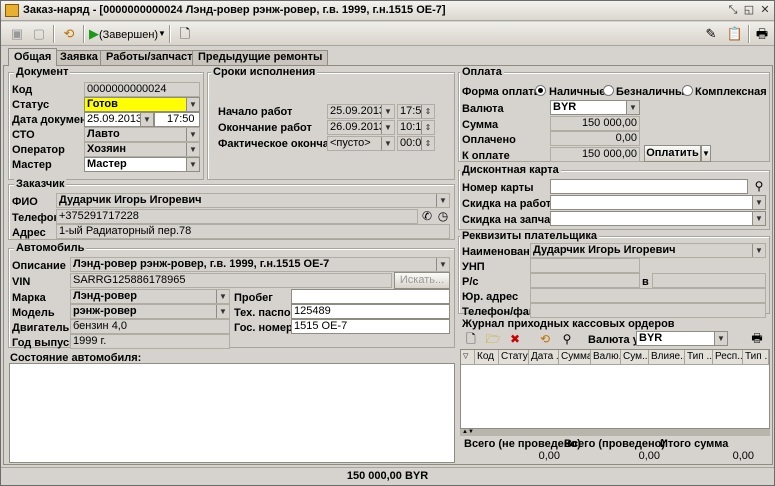  I want to click on minimize-icon: ⤡, so click(733, 10).